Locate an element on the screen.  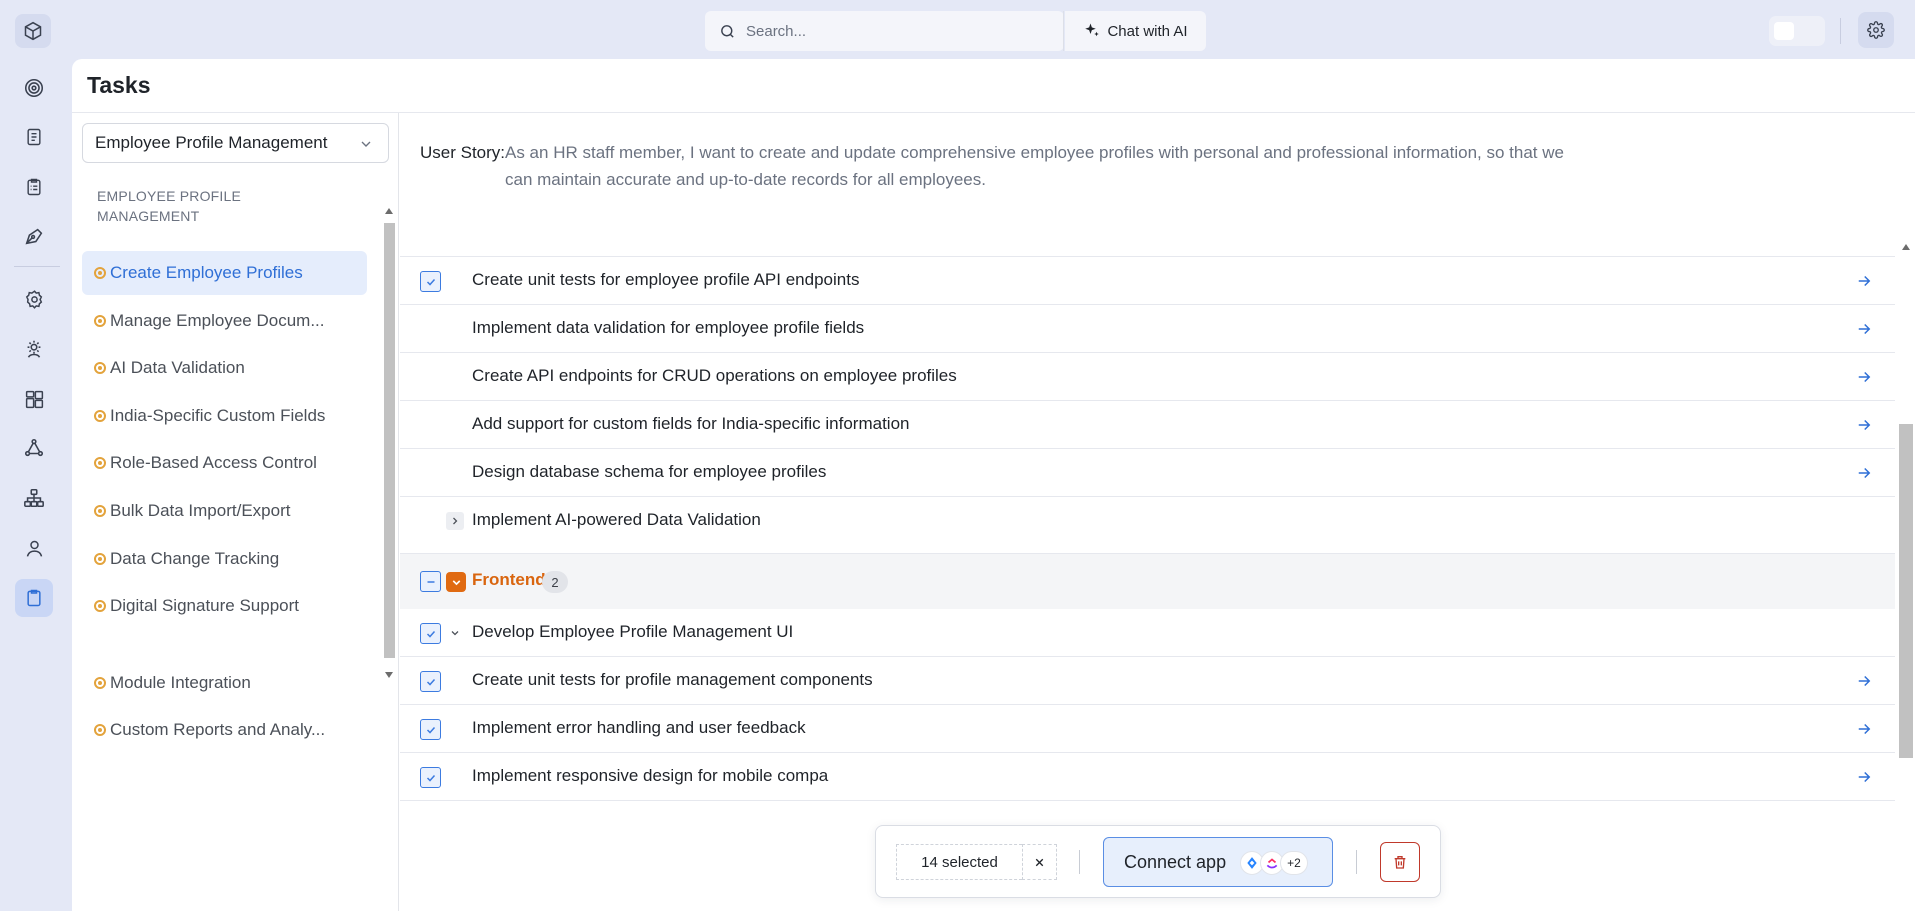
rail-settings-button is located at coordinates (34, 299).